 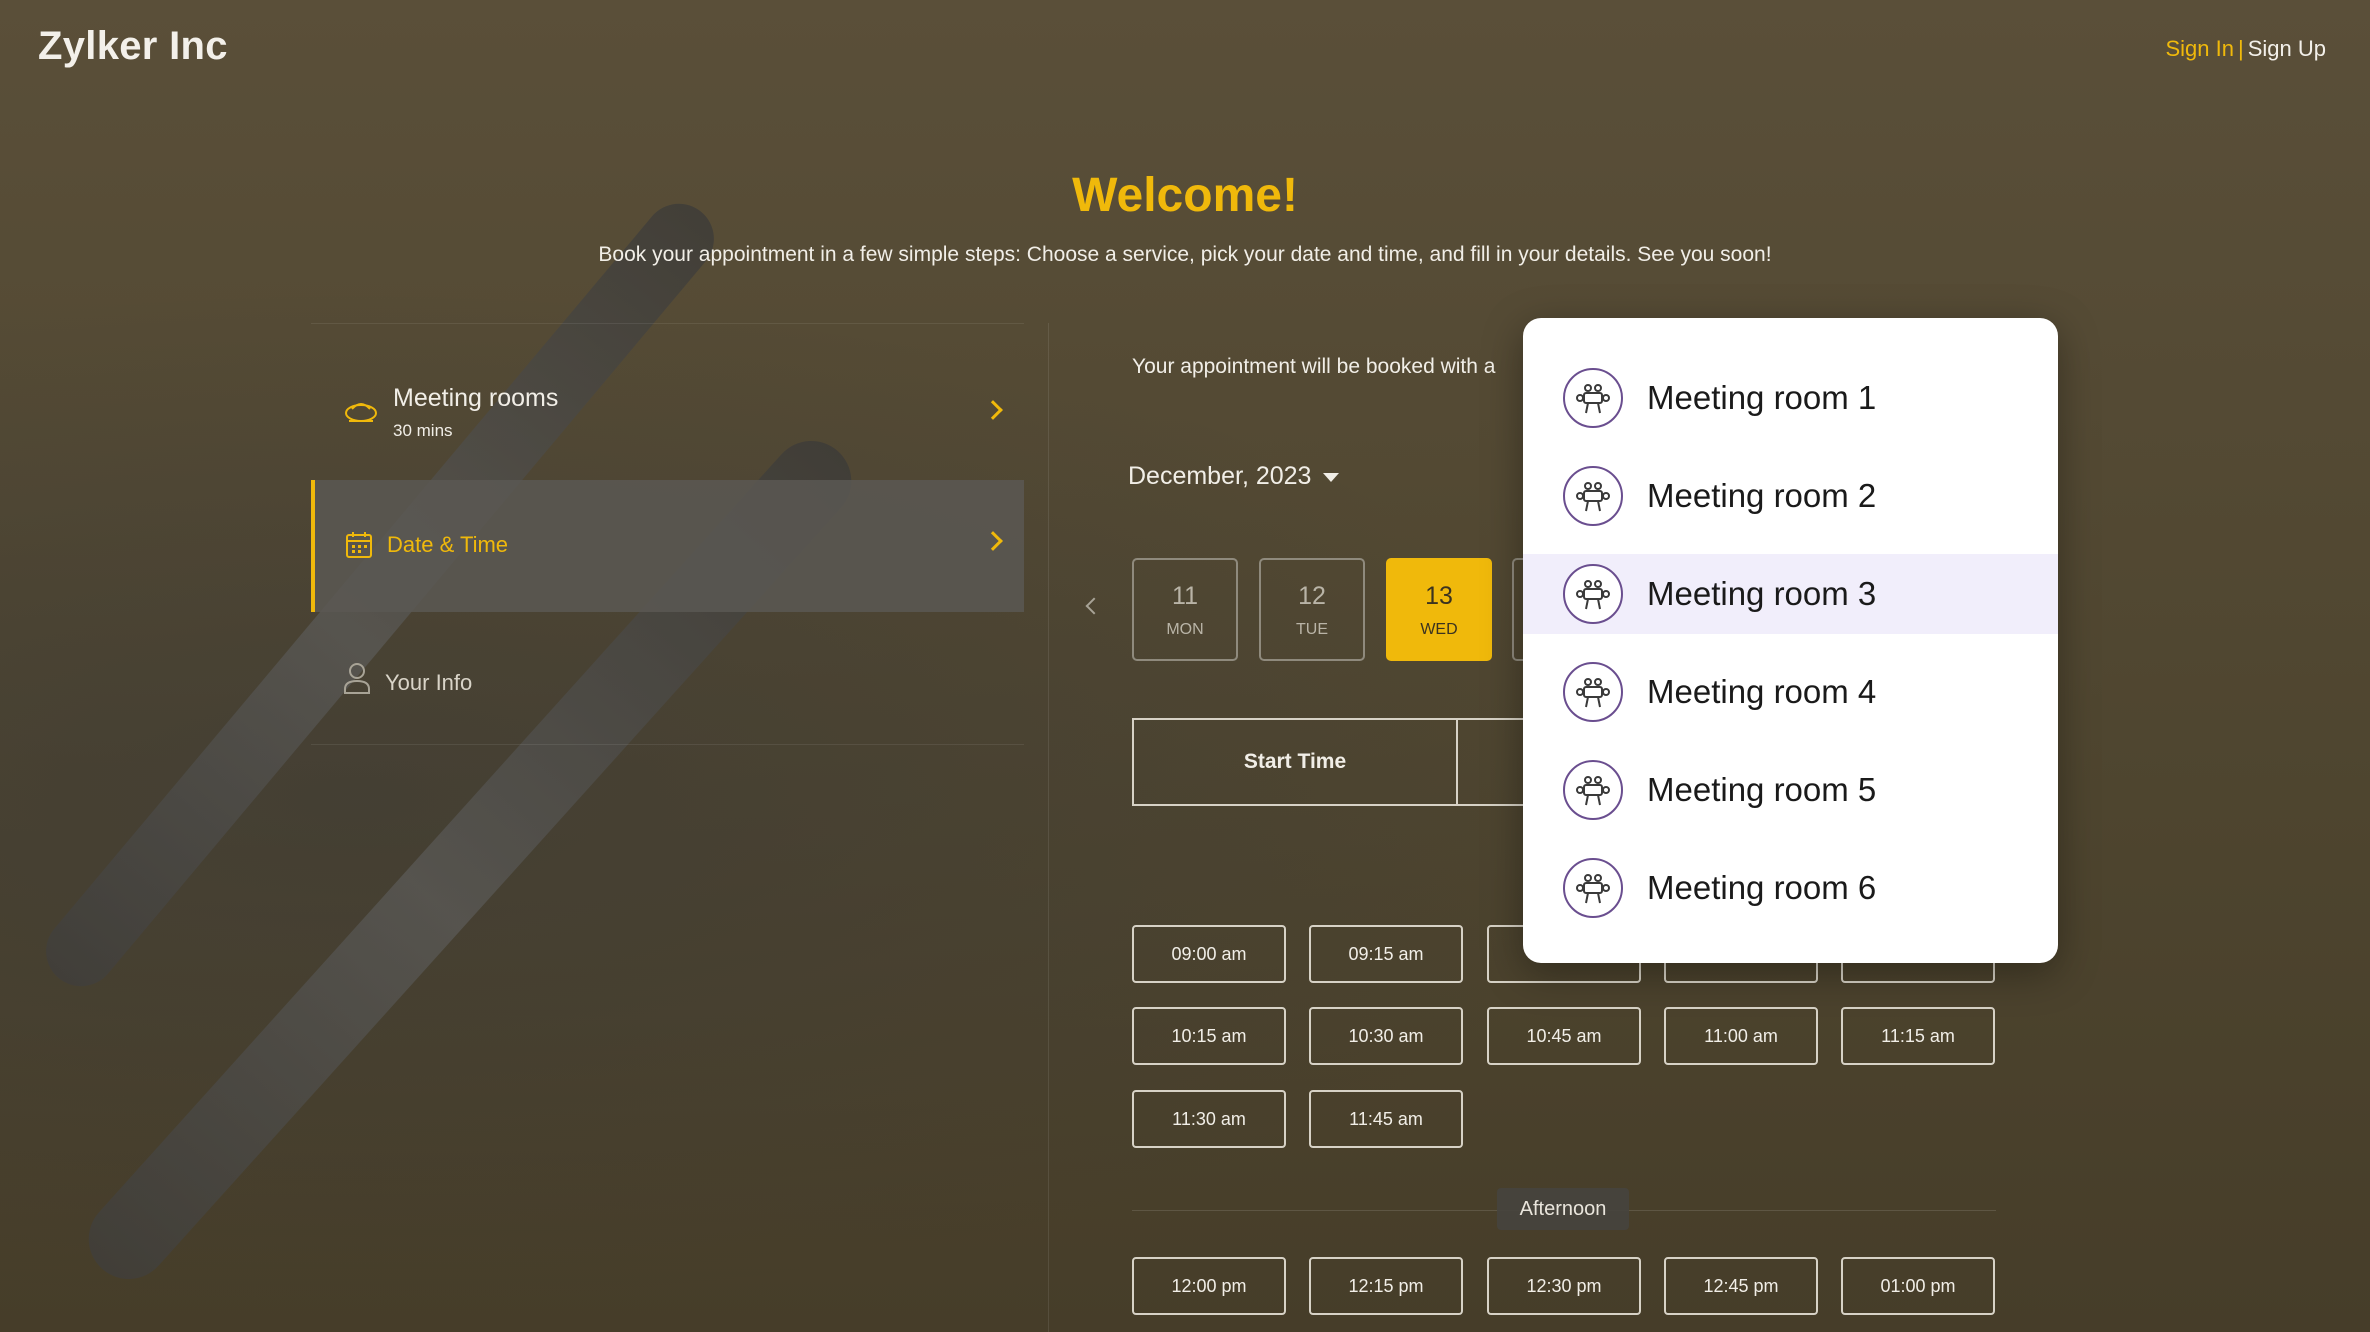 What do you see at coordinates (448, 544) in the screenshot?
I see `step-title: Date & Time` at bounding box center [448, 544].